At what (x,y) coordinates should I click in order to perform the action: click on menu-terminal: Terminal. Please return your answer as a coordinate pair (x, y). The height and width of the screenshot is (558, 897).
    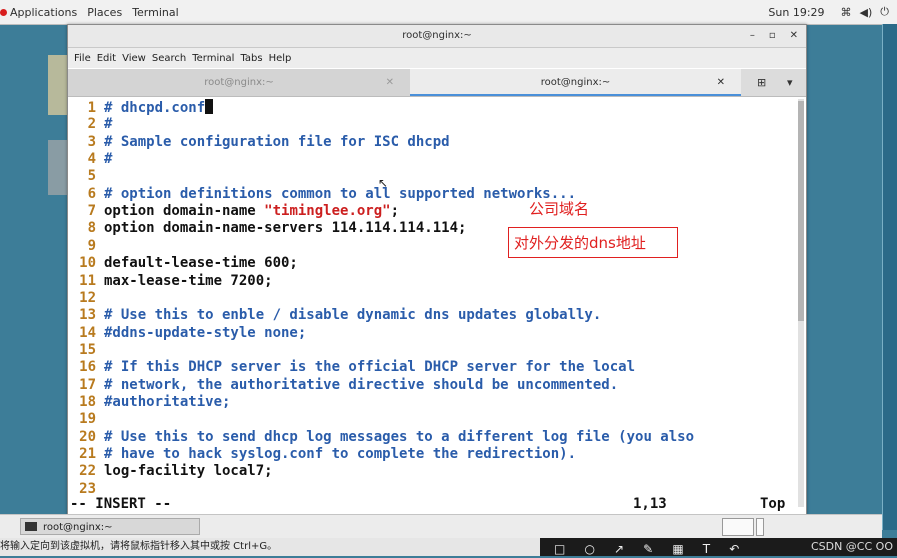
    Looking at the image, I should click on (213, 58).